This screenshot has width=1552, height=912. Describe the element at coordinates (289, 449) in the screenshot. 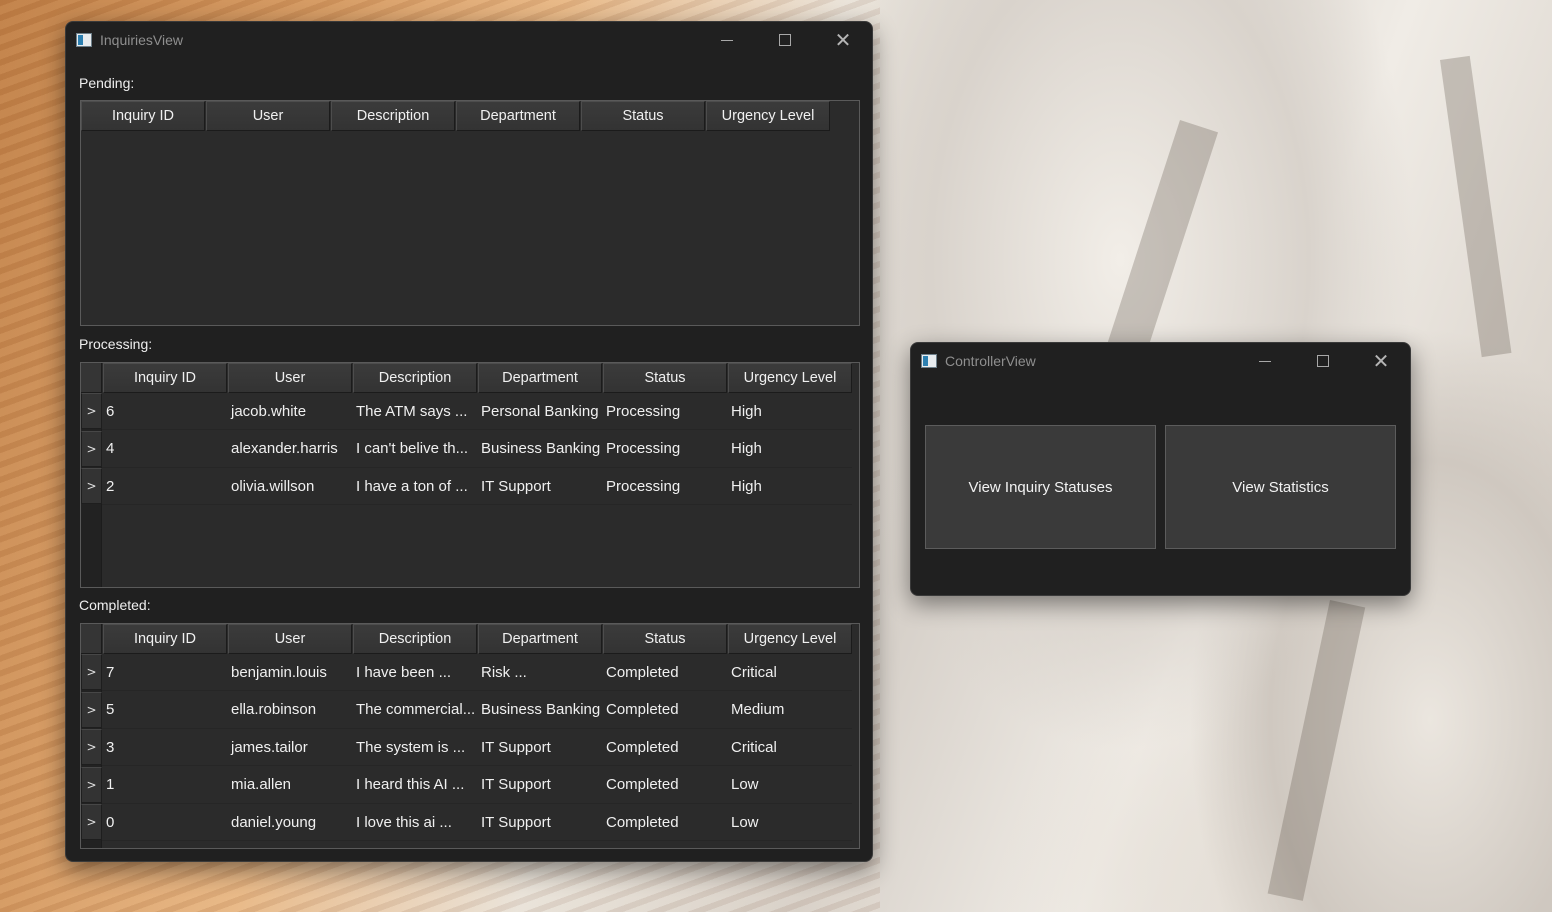

I see `table-cell: alexander.harris` at that location.